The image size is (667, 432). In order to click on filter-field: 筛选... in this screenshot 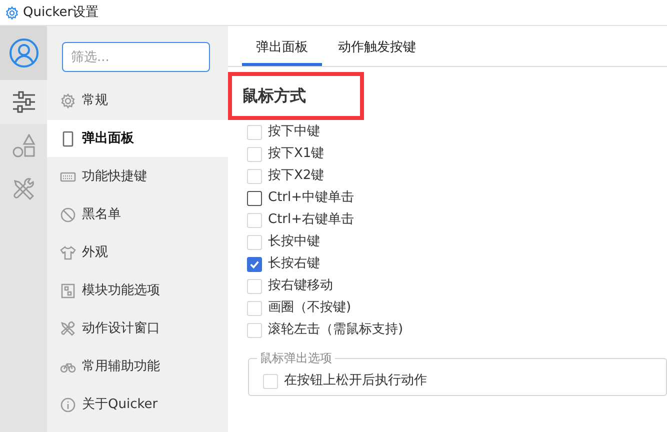, I will do `click(136, 57)`.